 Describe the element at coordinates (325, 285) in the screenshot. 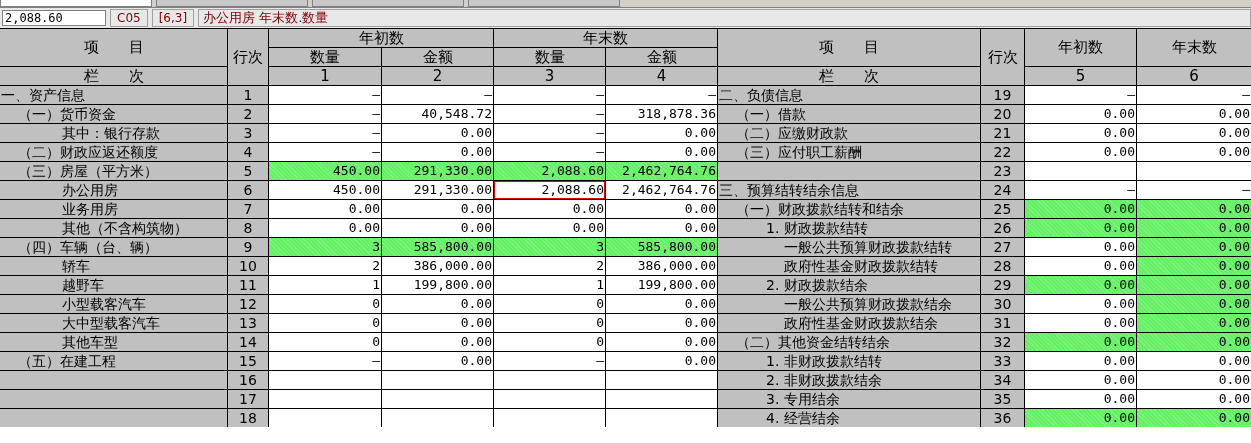

I see `table-cell: 1` at that location.